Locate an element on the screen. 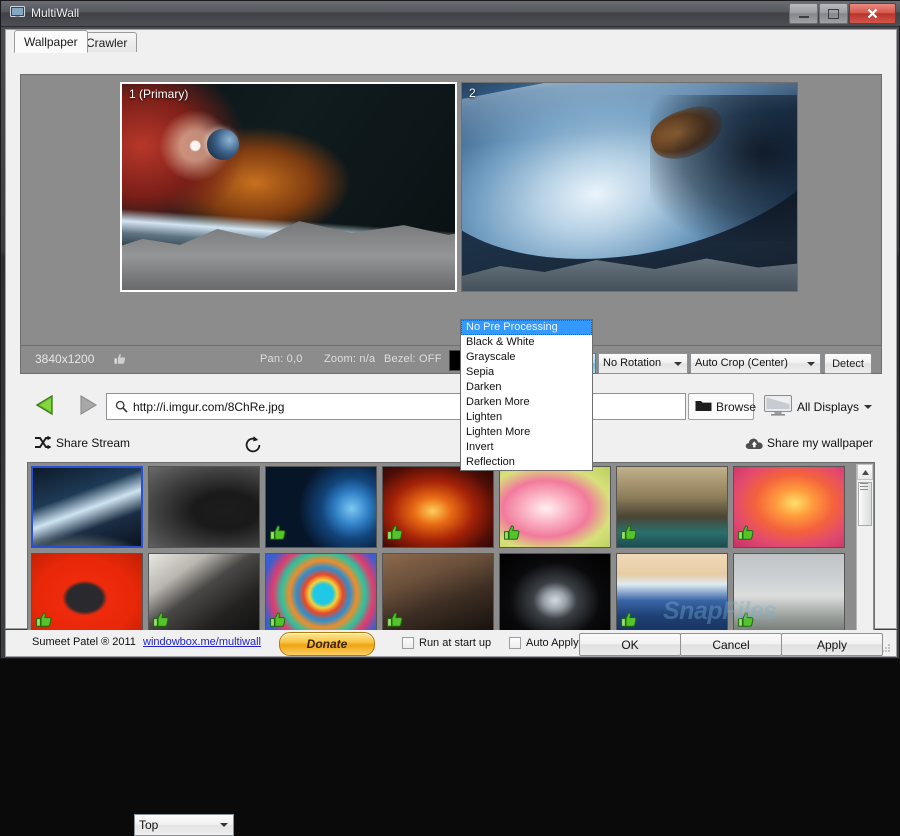 This screenshot has width=900, height=836. apply-button-label: Apply is located at coordinates (832, 644).